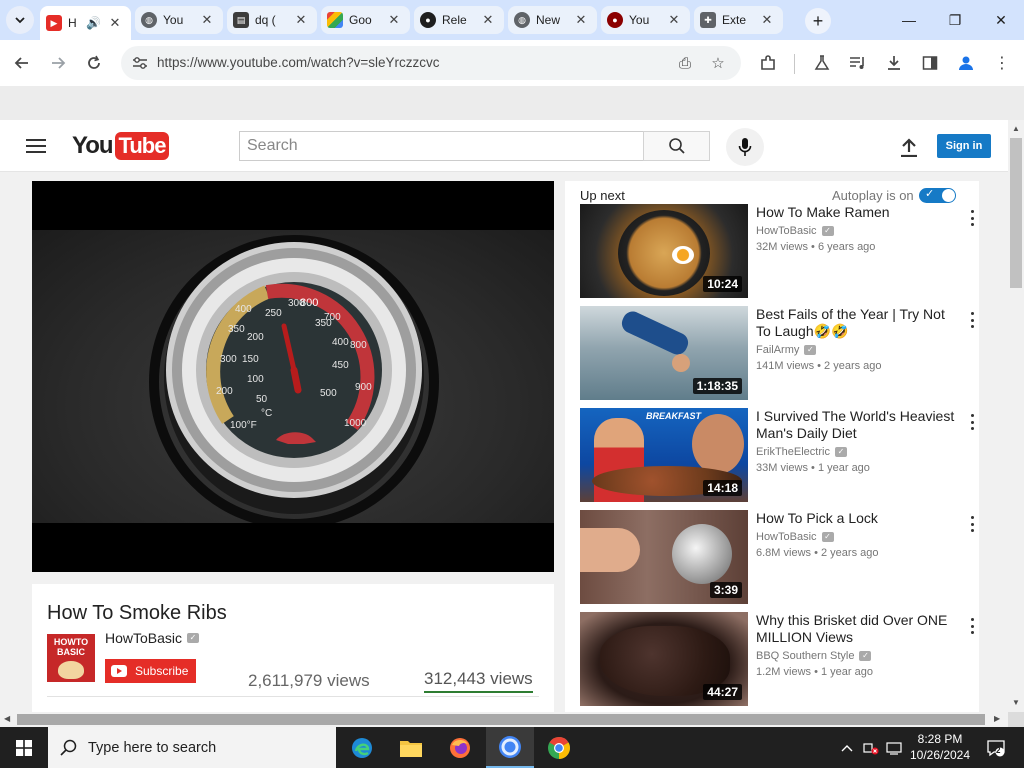 This screenshot has height=768, width=1024. What do you see at coordinates (996, 747) in the screenshot?
I see `notification-center-icon: 2` at bounding box center [996, 747].